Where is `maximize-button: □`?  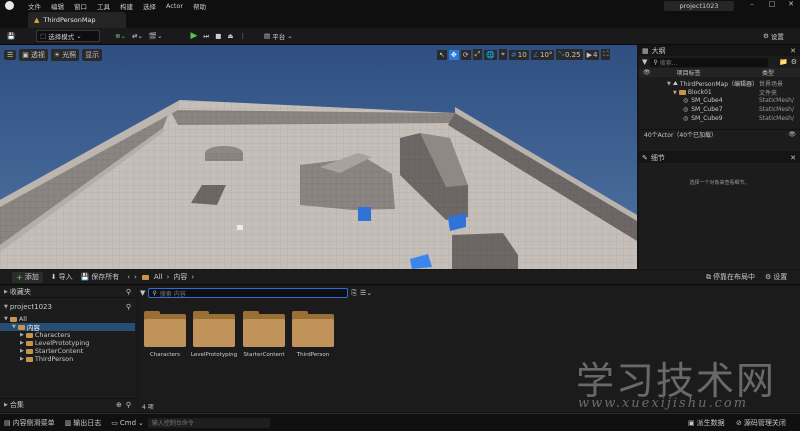 maximize-button: □ is located at coordinates (772, 4).